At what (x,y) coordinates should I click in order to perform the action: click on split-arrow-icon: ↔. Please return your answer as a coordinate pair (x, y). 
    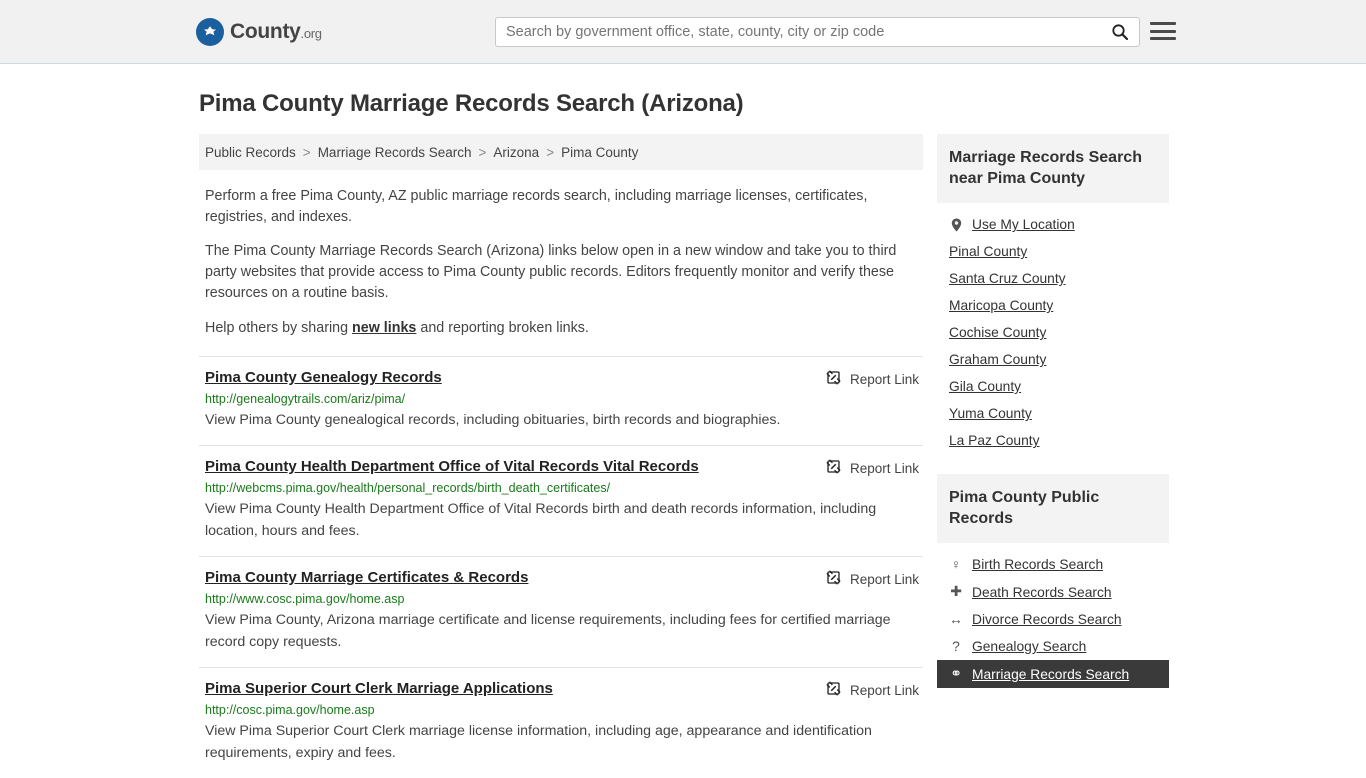
    Looking at the image, I should click on (956, 620).